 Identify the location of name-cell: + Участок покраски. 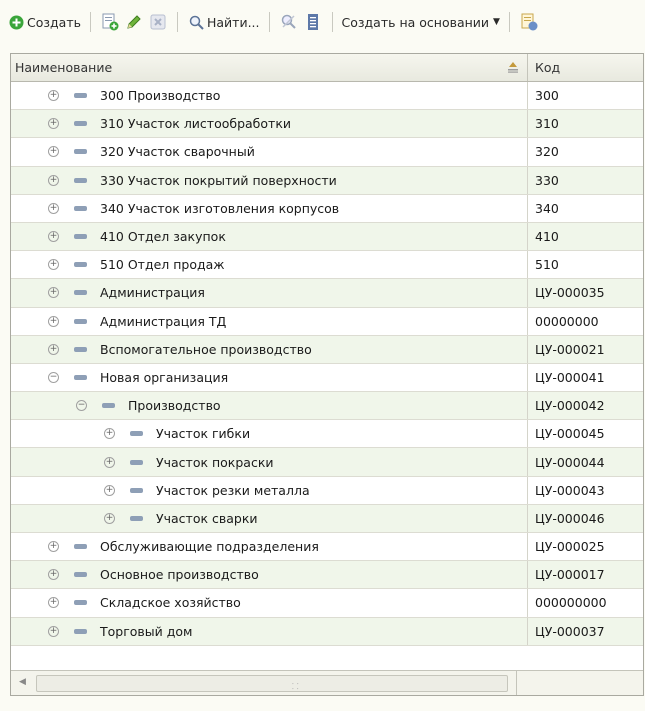
(269, 462).